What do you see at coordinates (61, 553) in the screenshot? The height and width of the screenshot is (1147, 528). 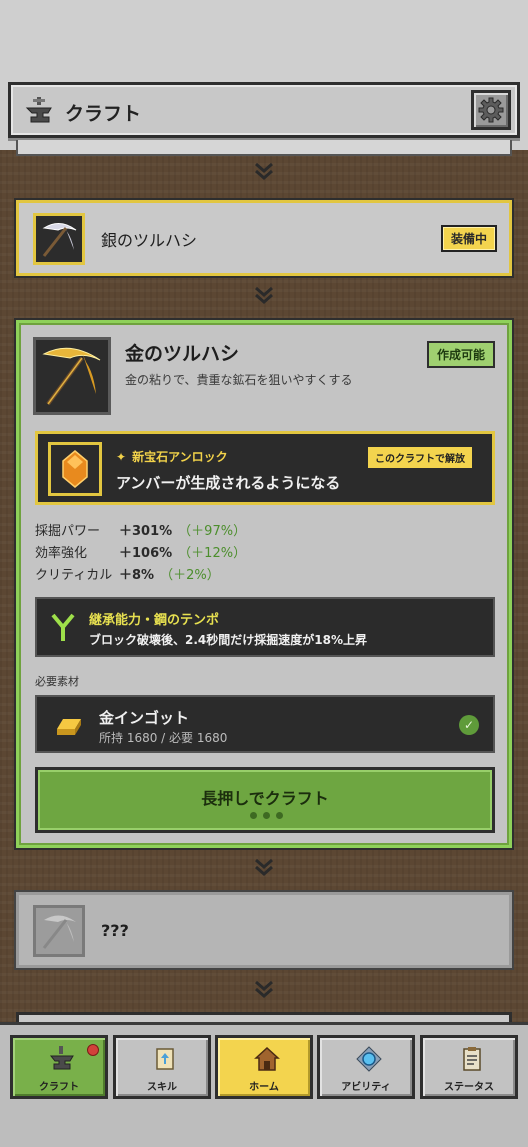 I see `stat-label: 効率強化` at bounding box center [61, 553].